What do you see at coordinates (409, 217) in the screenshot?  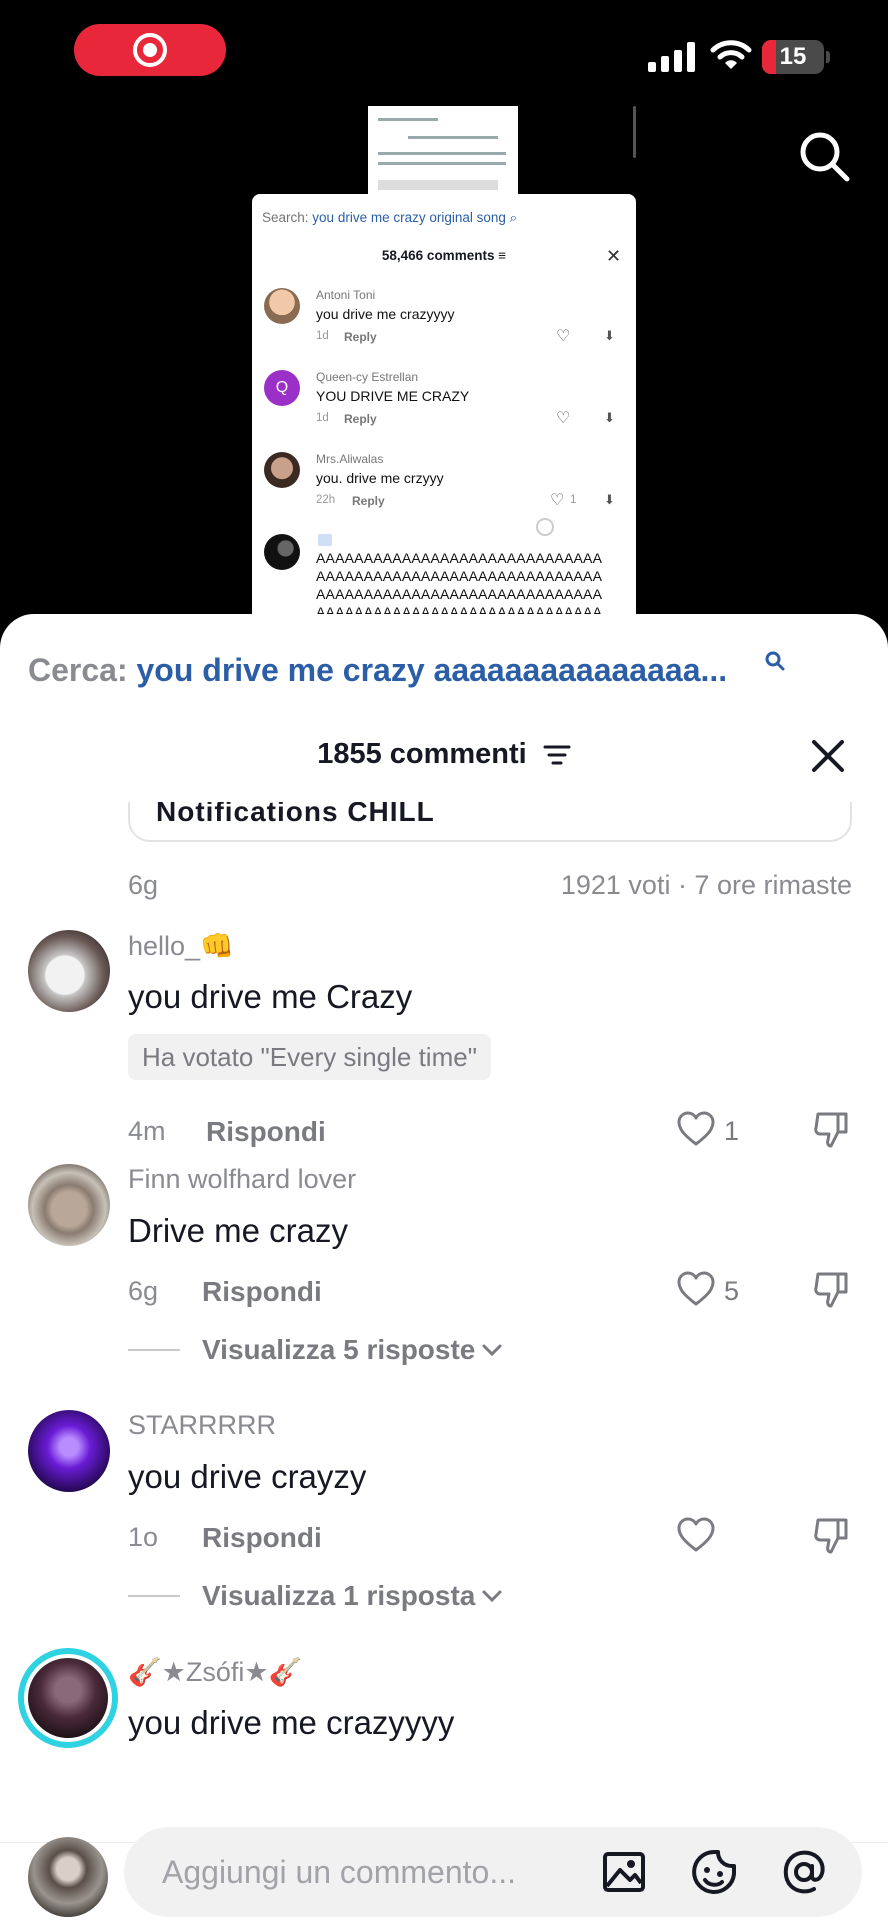 I see `shot-search-query: you drive me crazy original song` at bounding box center [409, 217].